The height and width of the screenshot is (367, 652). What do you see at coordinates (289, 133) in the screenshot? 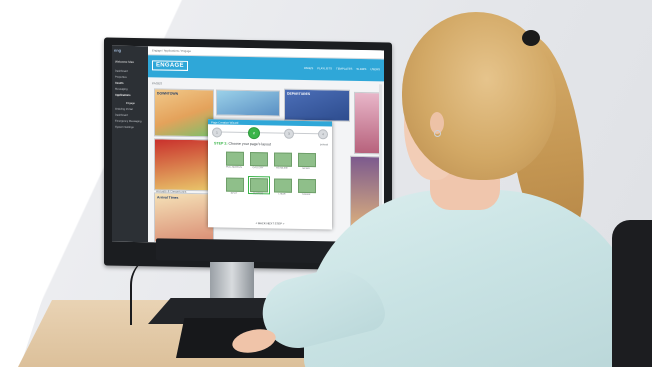
I see `wizard-step: 3` at bounding box center [289, 133].